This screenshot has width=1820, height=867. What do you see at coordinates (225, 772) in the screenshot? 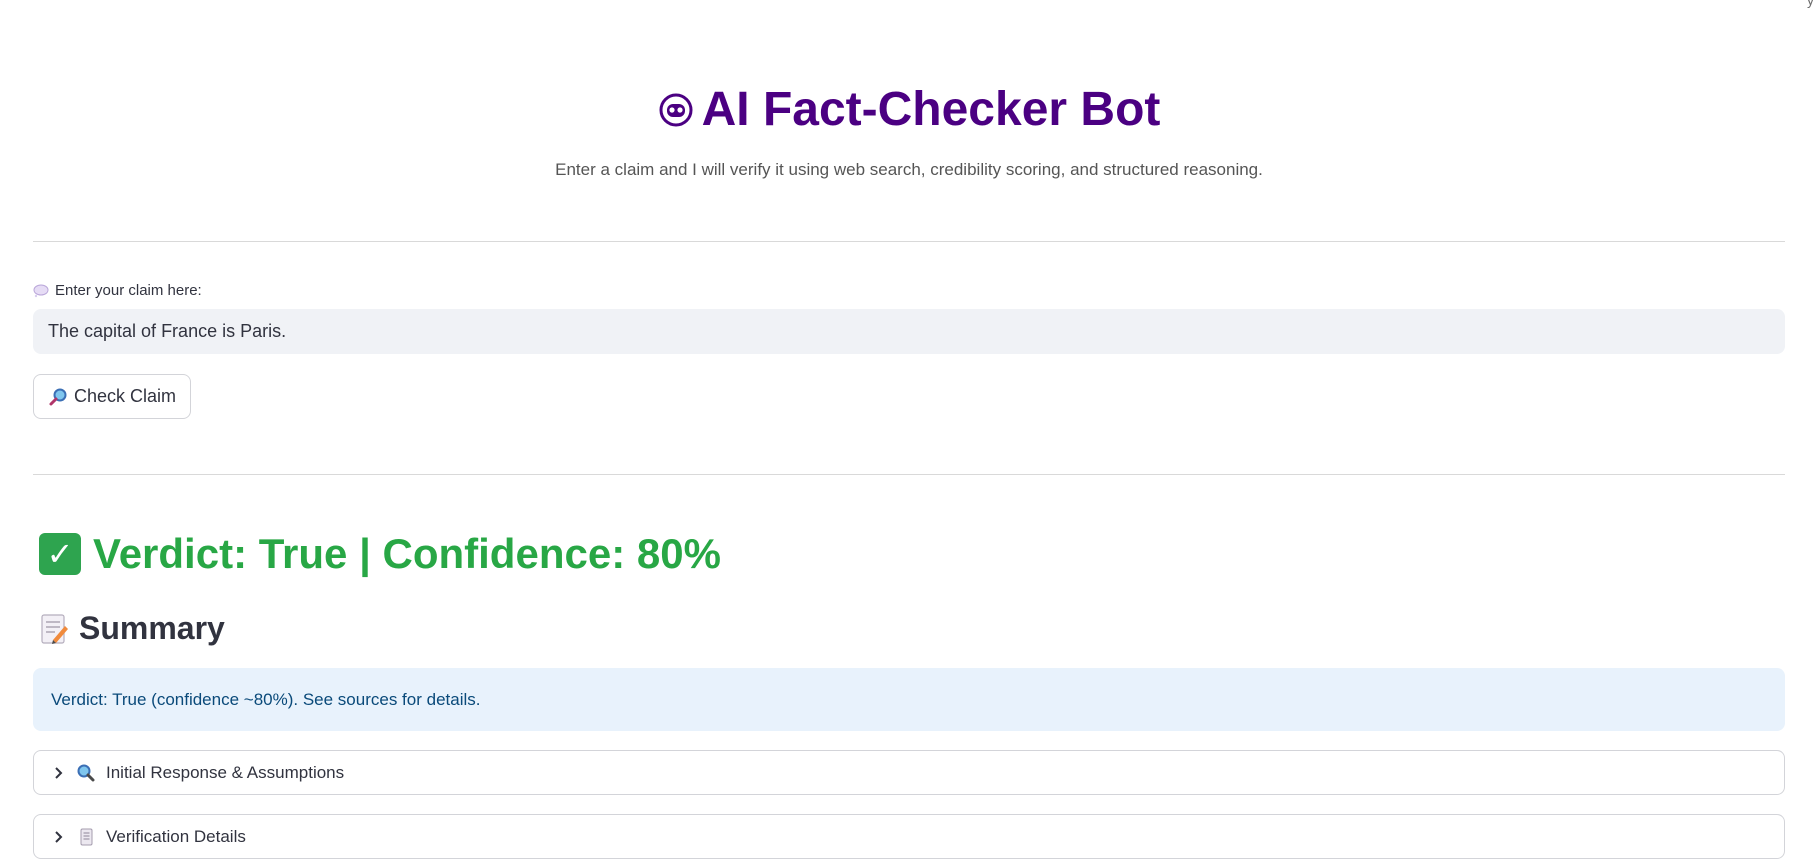
I see `expander-label: Initial Response & Assumptions` at bounding box center [225, 772].